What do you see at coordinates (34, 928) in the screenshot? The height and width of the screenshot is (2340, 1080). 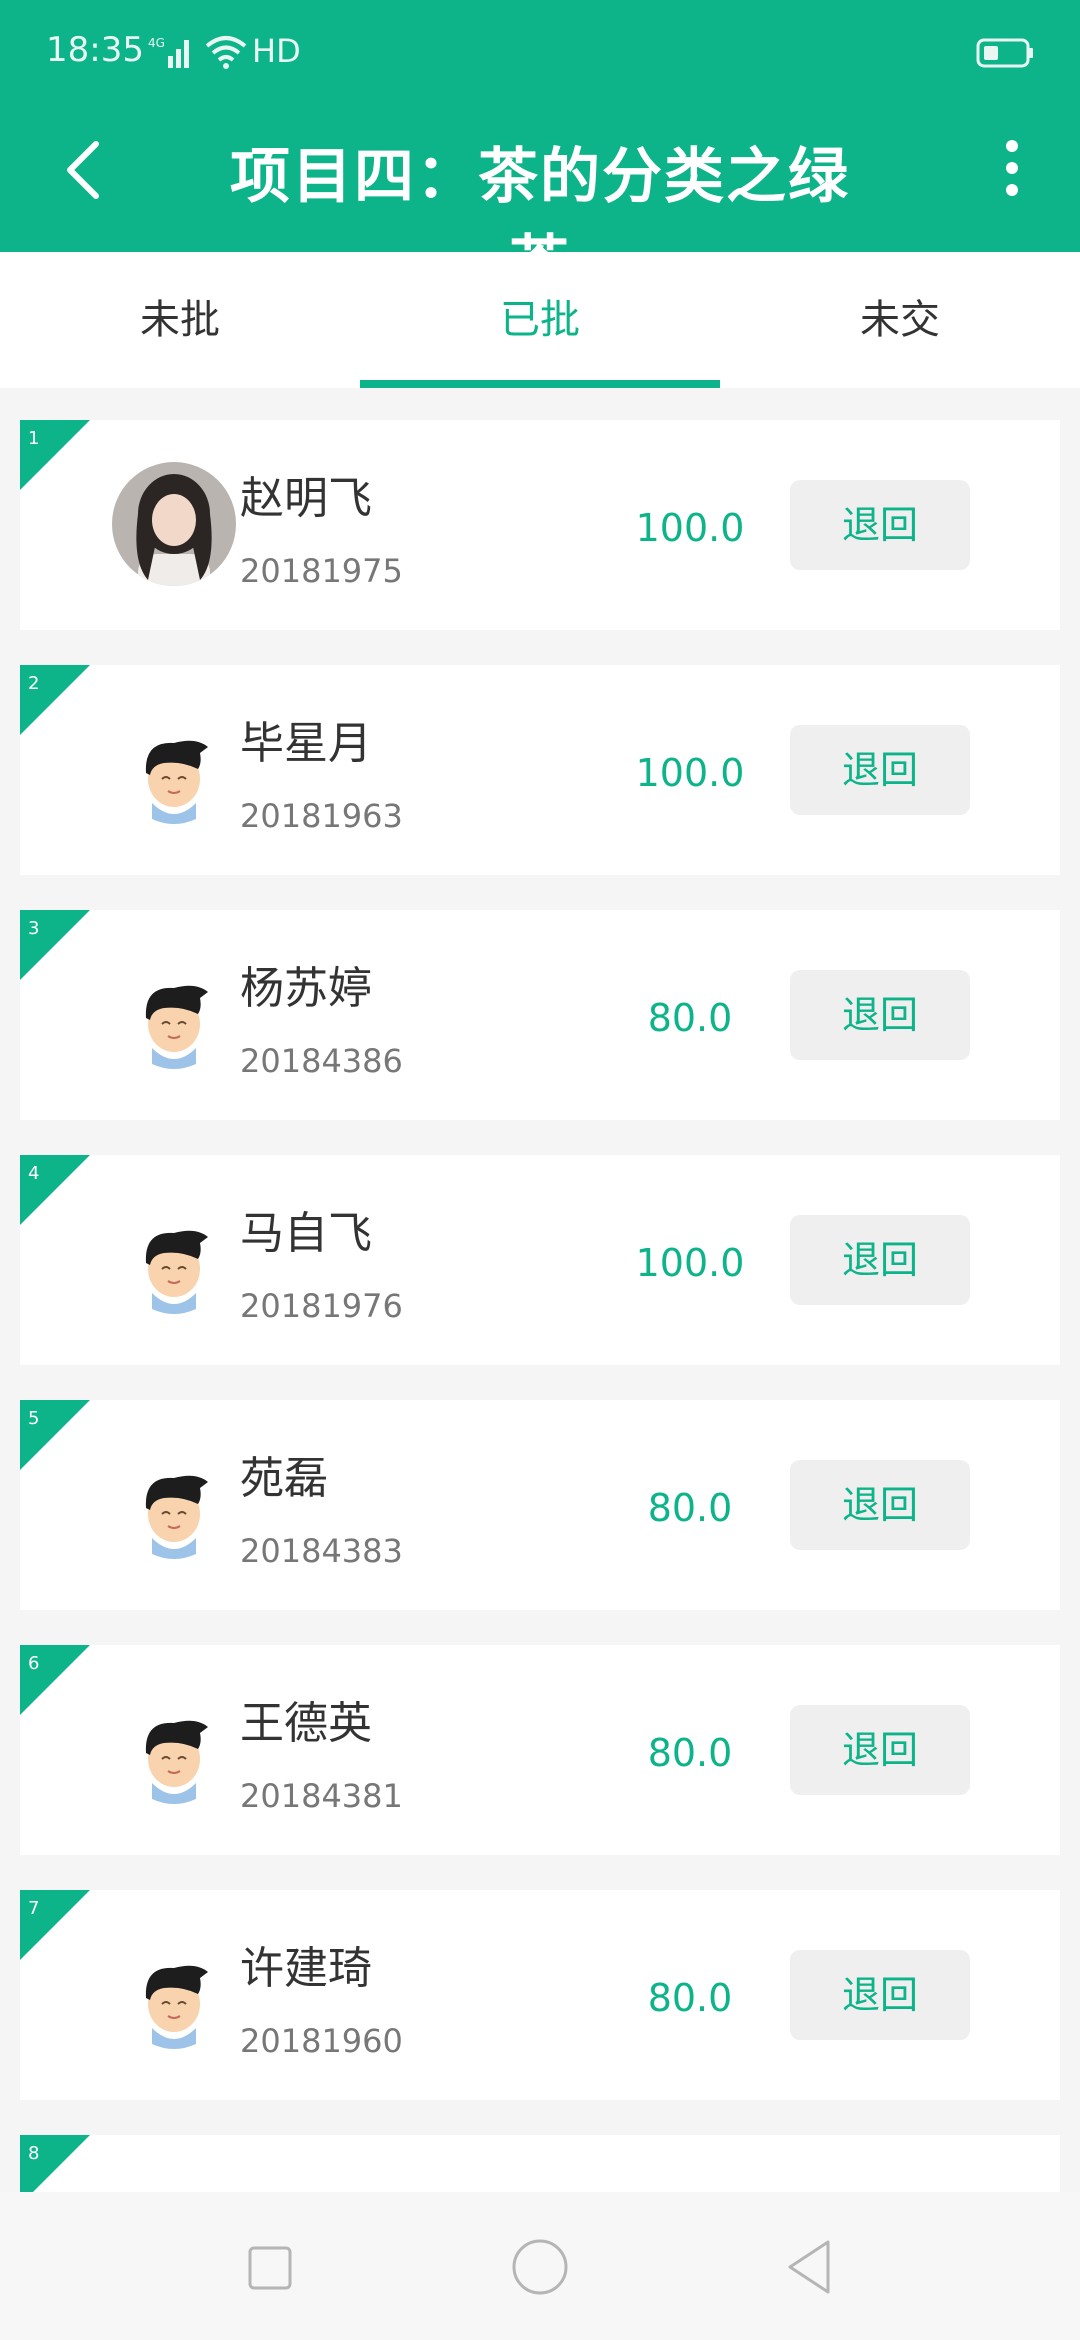 I see `rank-number: 3` at bounding box center [34, 928].